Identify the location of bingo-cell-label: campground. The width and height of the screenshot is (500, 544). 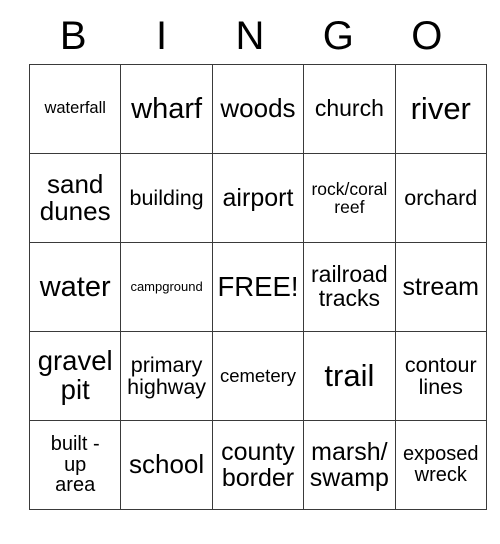
(166, 287).